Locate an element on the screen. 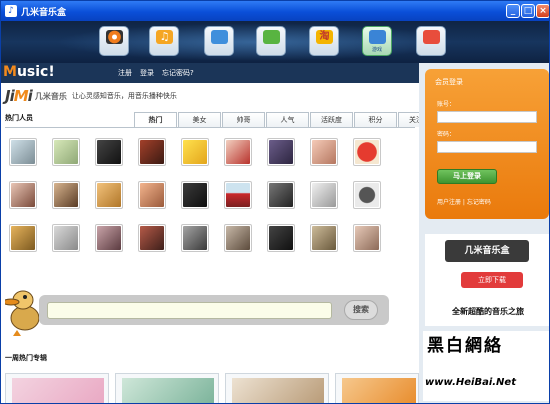 This screenshot has width=550, height=404. video-icon is located at coordinates (271, 37).